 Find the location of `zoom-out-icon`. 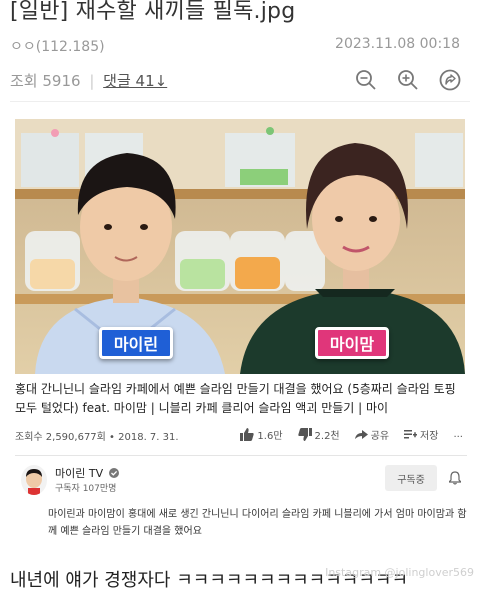

zoom-out-icon is located at coordinates (366, 80).